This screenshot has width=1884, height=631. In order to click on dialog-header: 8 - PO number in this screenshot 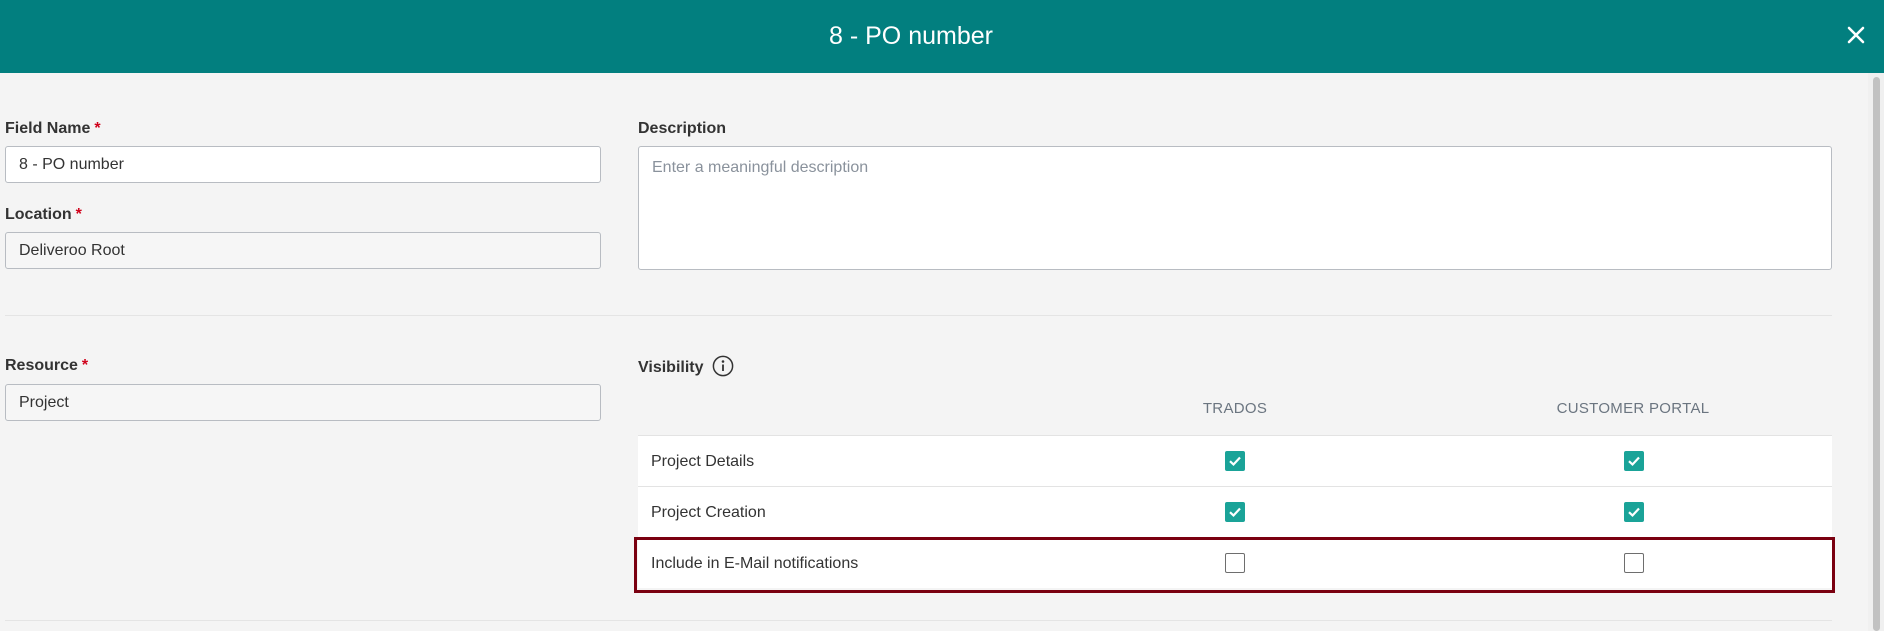, I will do `click(942, 36)`.